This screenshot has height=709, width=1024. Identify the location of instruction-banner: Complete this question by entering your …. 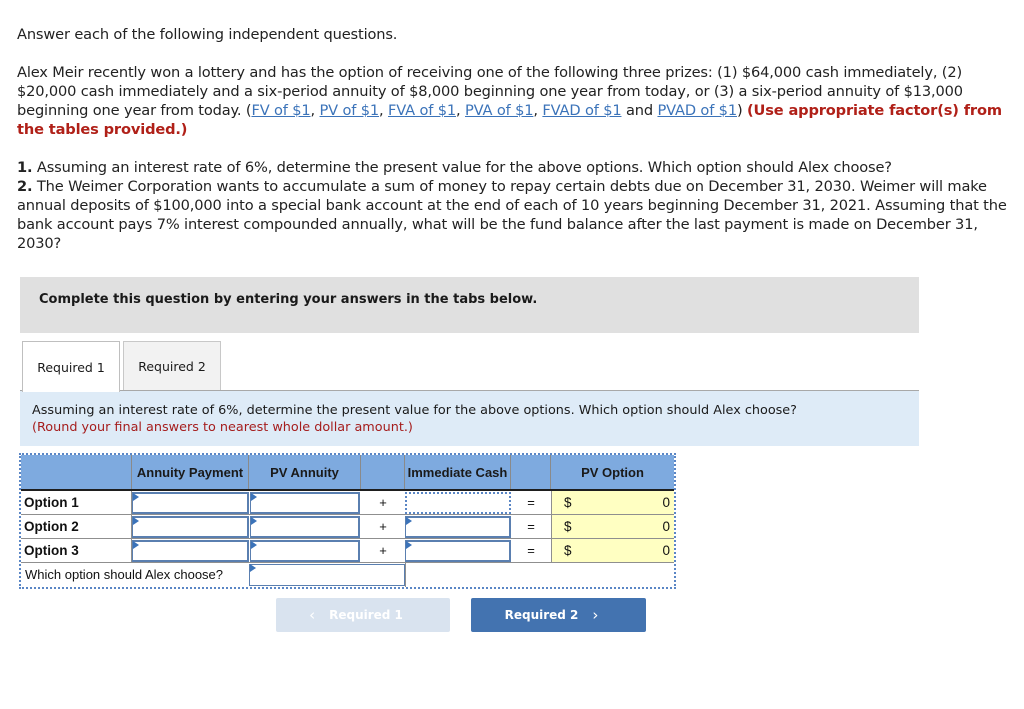
(469, 305).